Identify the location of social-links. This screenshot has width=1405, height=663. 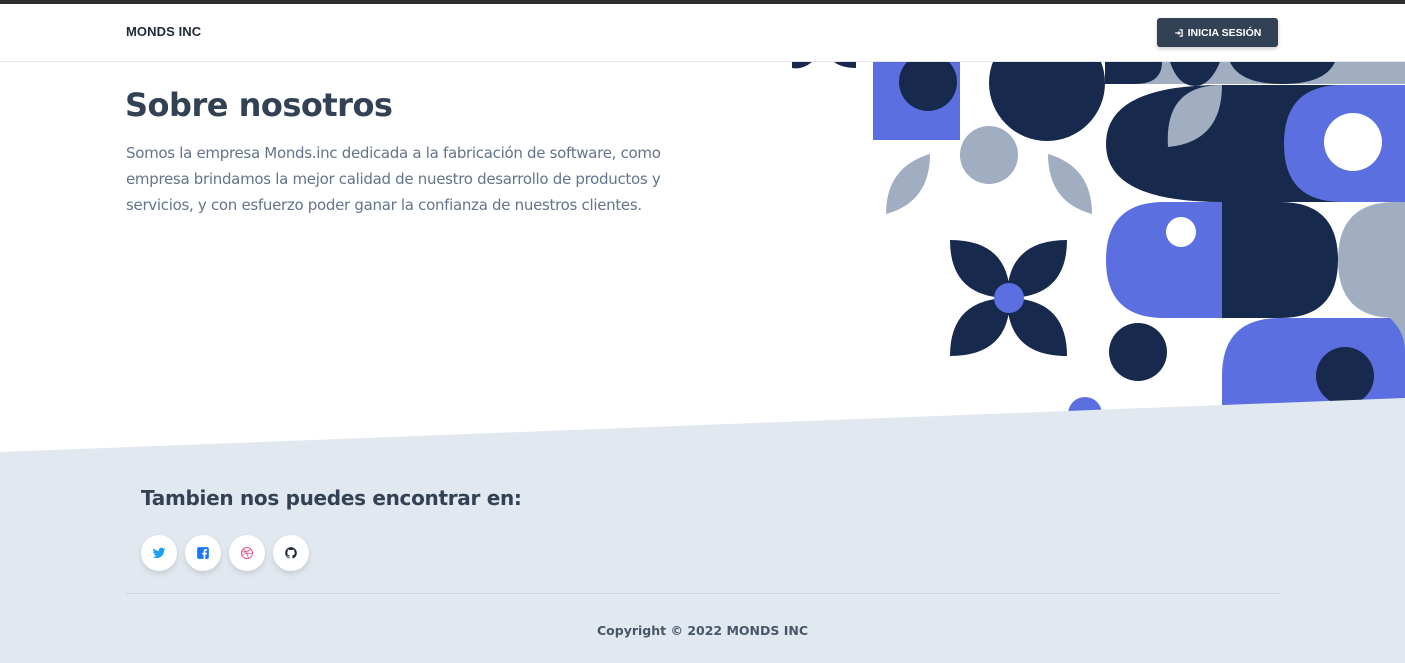
(225, 553).